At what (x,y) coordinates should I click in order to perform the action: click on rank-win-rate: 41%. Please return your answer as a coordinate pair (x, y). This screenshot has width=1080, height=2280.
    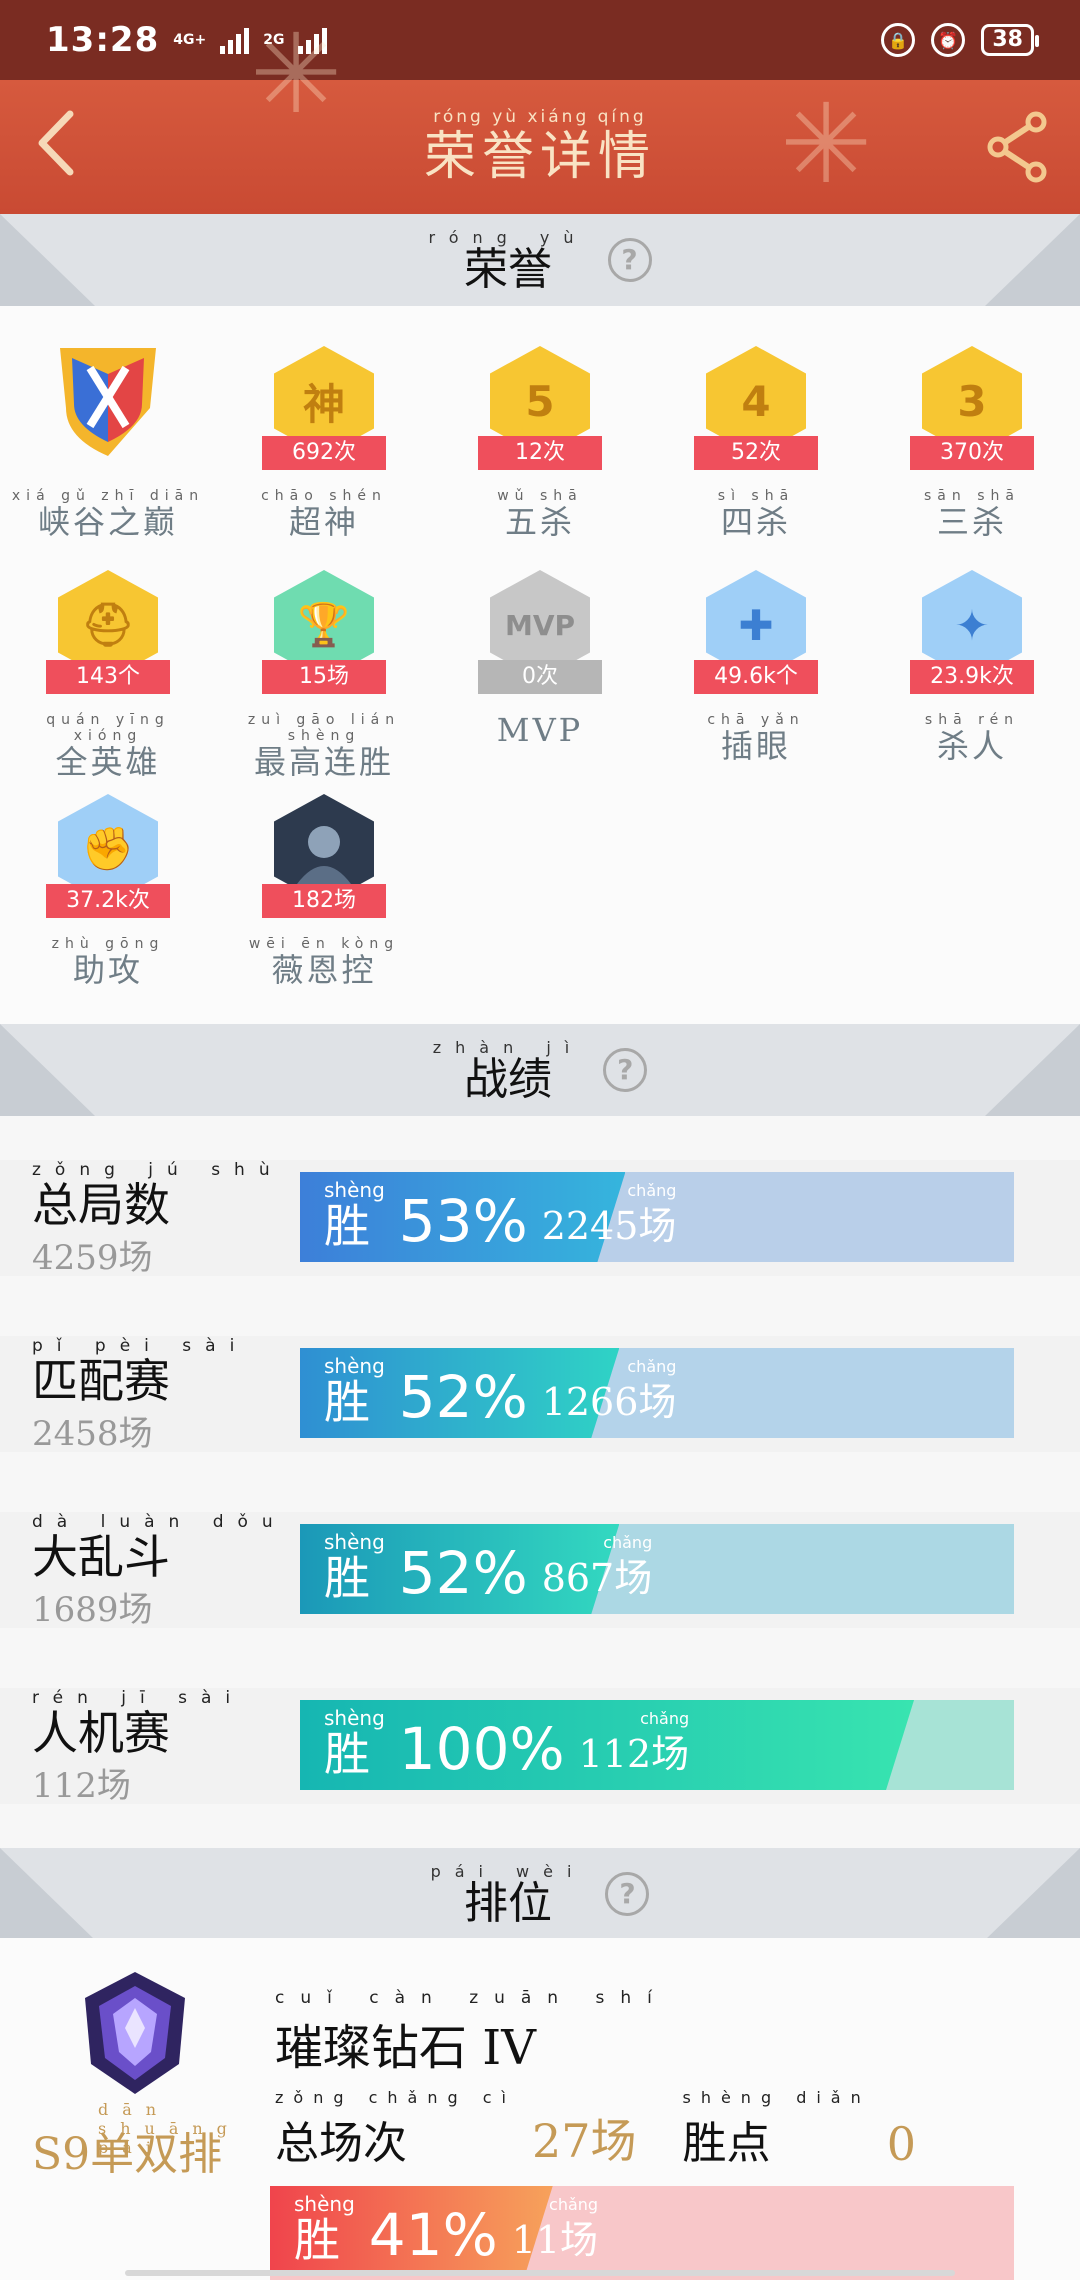
    Looking at the image, I should click on (433, 2235).